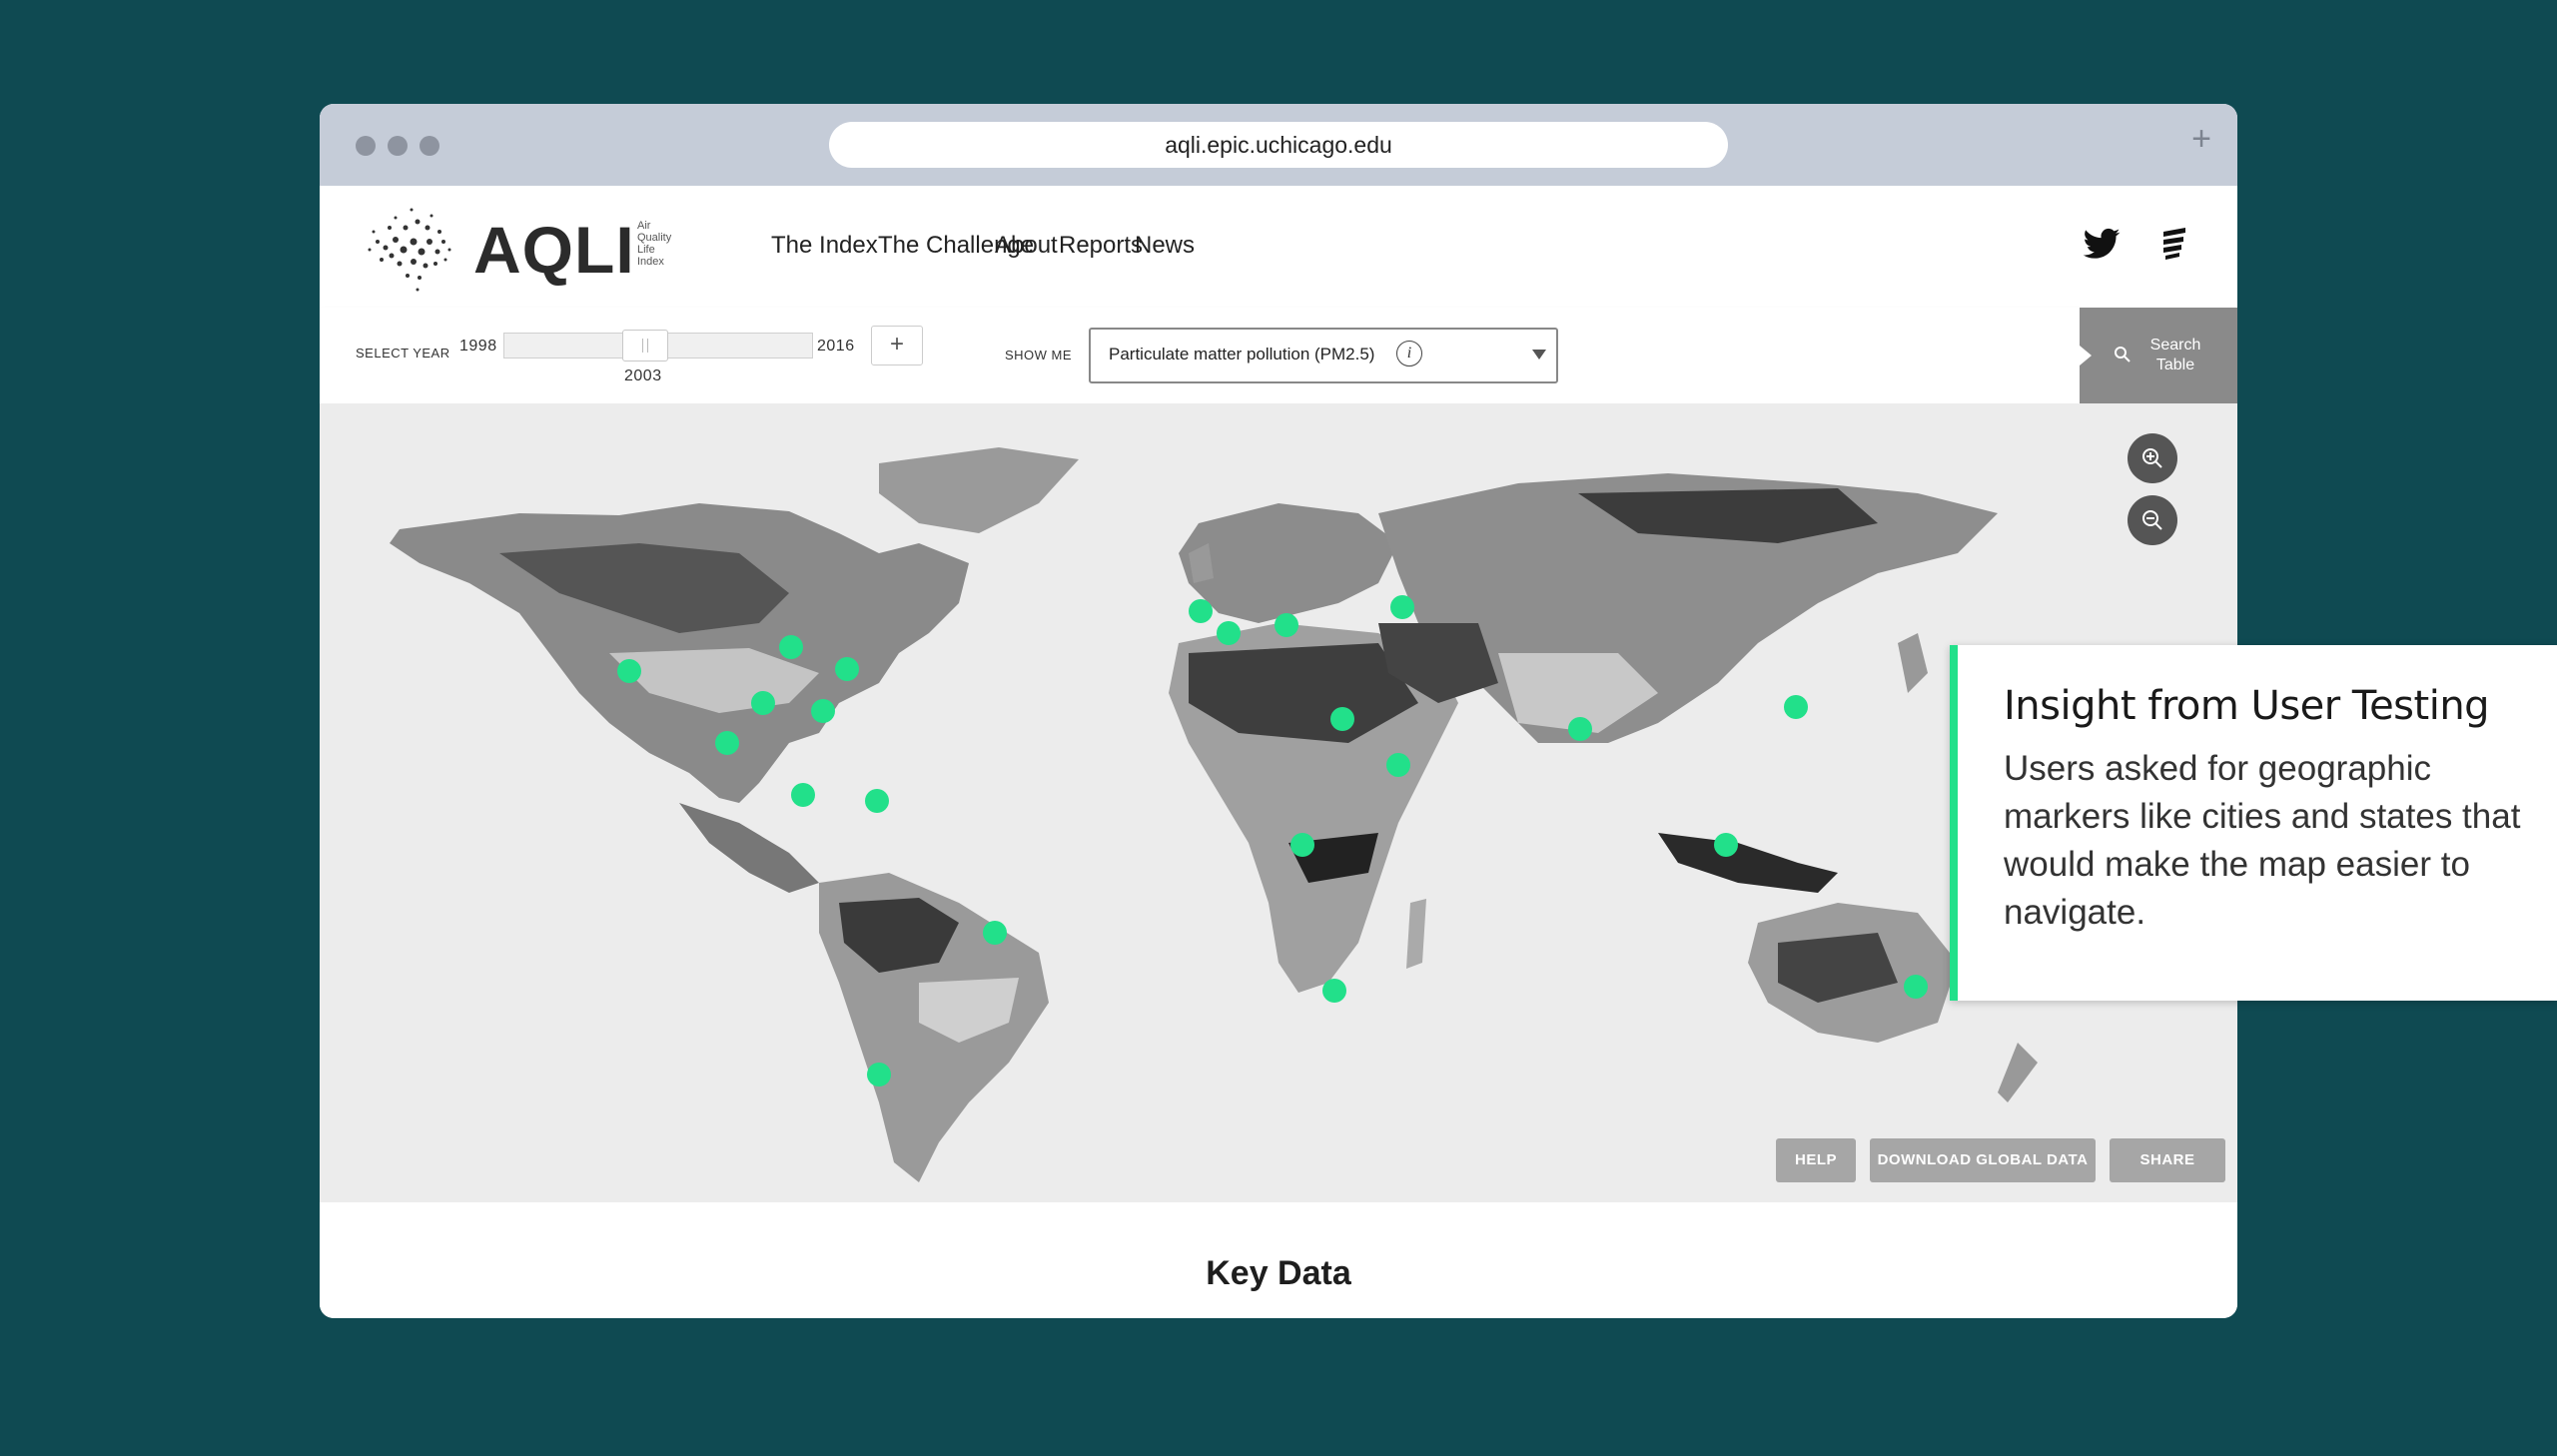  Describe the element at coordinates (2086, 355) in the screenshot. I see `tab-notch` at that location.